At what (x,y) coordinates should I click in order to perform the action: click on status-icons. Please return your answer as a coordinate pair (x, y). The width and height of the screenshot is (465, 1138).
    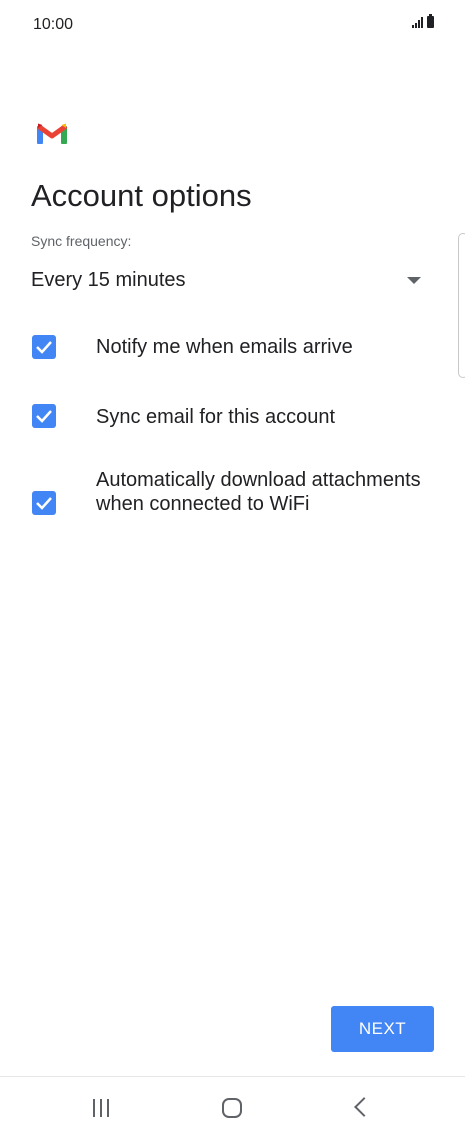
    Looking at the image, I should click on (423, 21).